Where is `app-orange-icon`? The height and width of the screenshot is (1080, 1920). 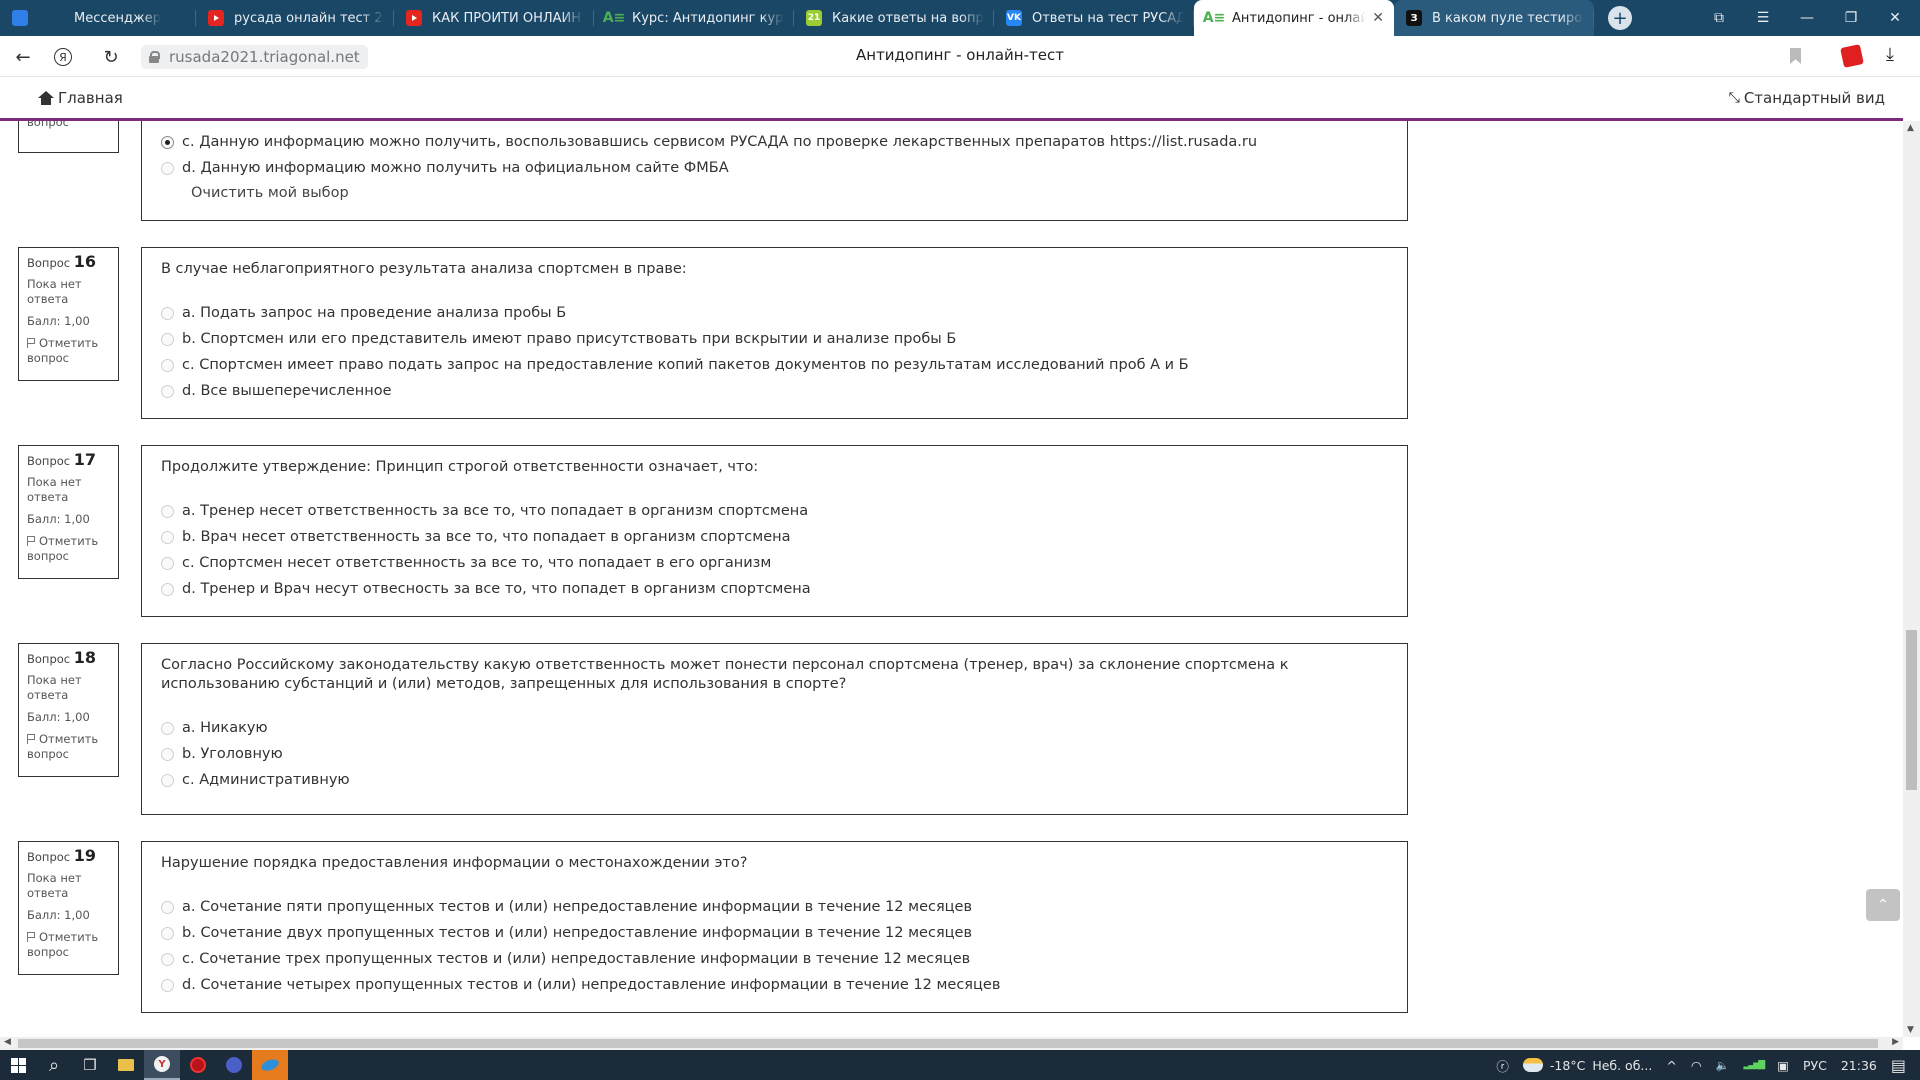 app-orange-icon is located at coordinates (270, 1065).